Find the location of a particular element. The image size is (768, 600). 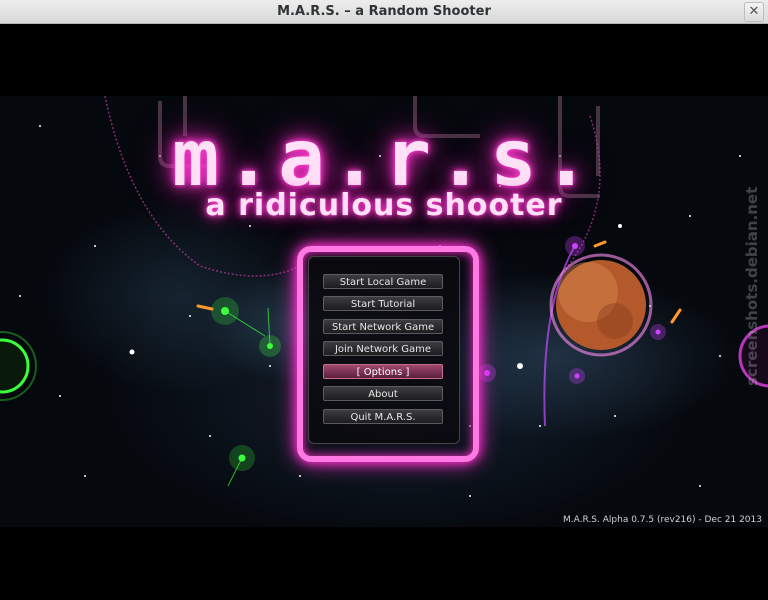

close-button: ✕ is located at coordinates (754, 12).